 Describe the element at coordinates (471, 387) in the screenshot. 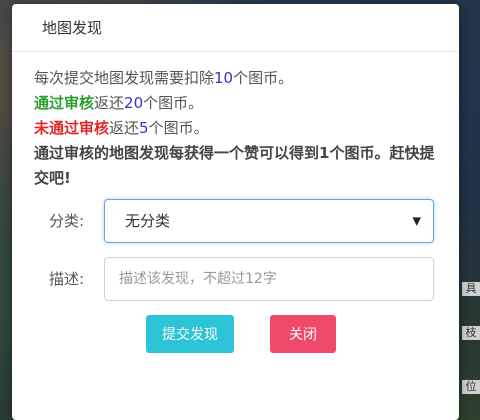

I see `map-side-tag: 位` at that location.